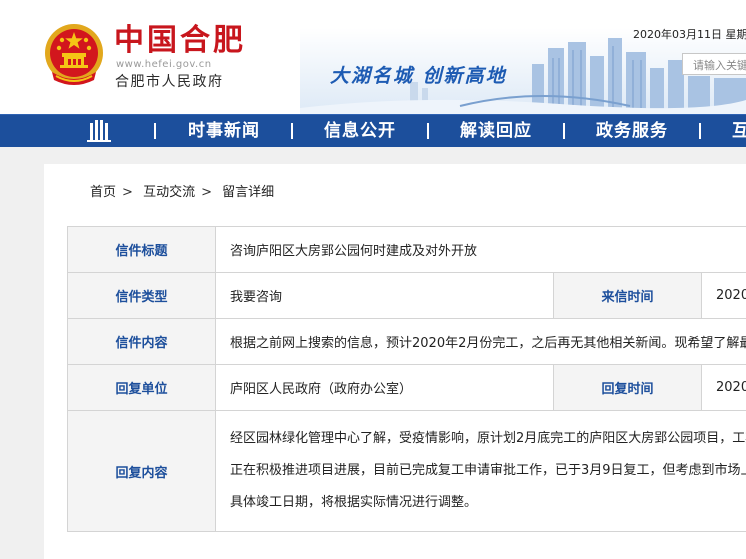 The height and width of the screenshot is (559, 746). What do you see at coordinates (99, 131) in the screenshot?
I see `home-building-icon` at bounding box center [99, 131].